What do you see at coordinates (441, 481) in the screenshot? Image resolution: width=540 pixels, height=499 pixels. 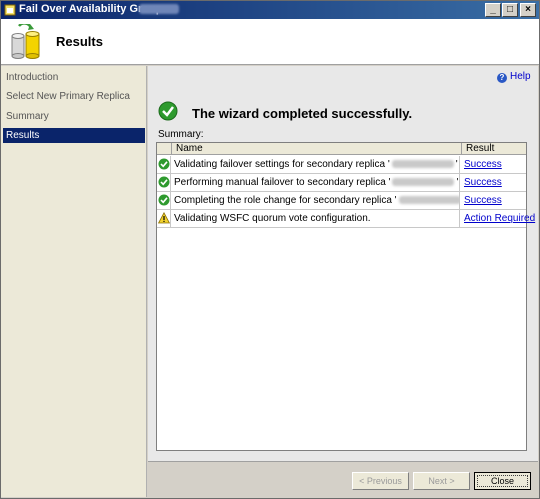 I see `next-button: Next >` at bounding box center [441, 481].